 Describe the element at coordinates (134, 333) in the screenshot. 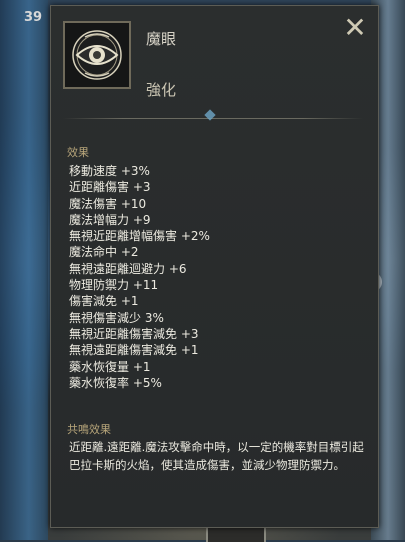

I see `effect-item: 無視近距離傷害減免 +3` at that location.